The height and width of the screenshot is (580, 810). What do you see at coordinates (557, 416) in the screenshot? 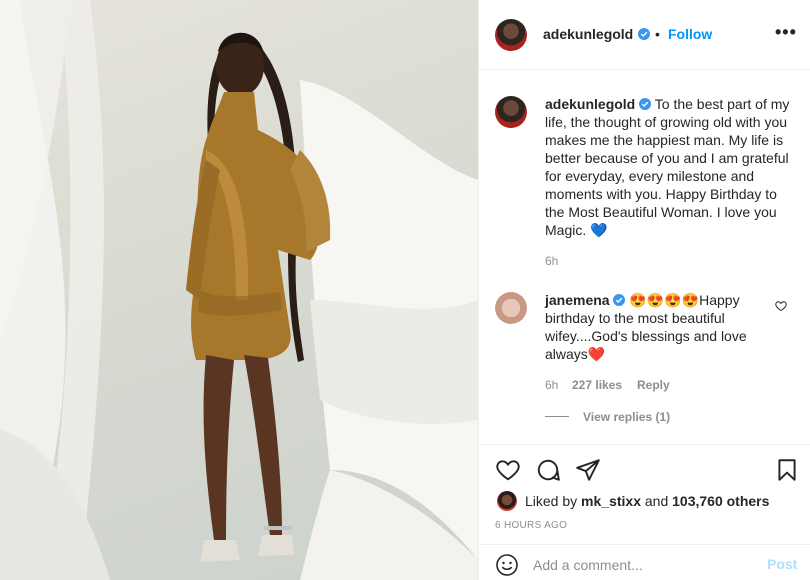
I see `view-replies-line` at bounding box center [557, 416].